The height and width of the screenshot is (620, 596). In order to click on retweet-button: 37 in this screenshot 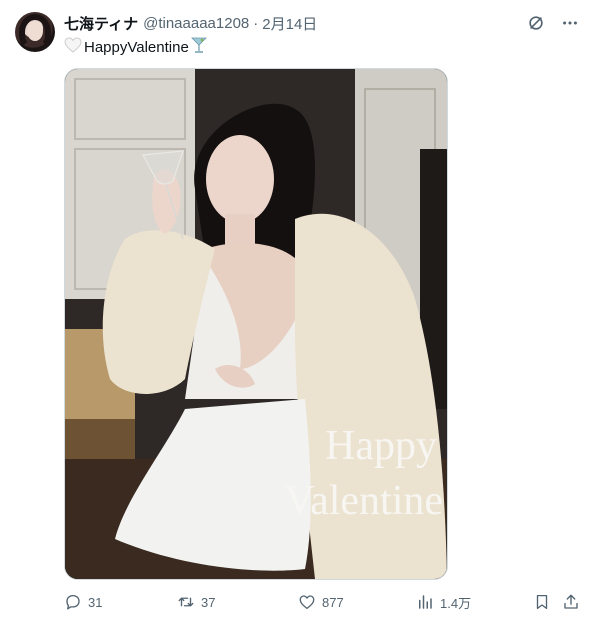, I will do `click(196, 602)`.